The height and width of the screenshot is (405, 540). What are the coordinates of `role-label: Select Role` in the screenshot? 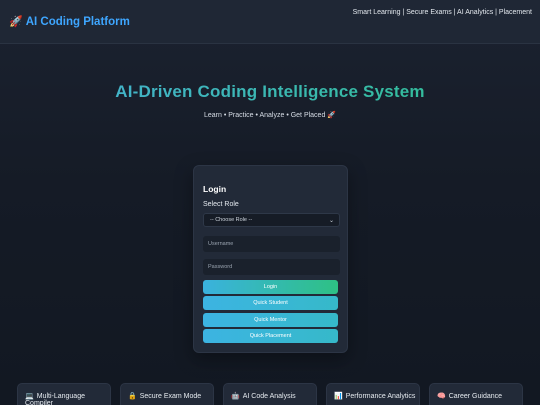 It's located at (221, 204).